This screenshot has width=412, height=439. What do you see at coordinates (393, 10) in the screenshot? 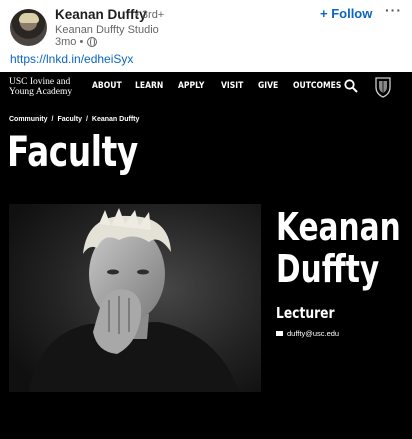
I see `more-options-button: ···` at bounding box center [393, 10].